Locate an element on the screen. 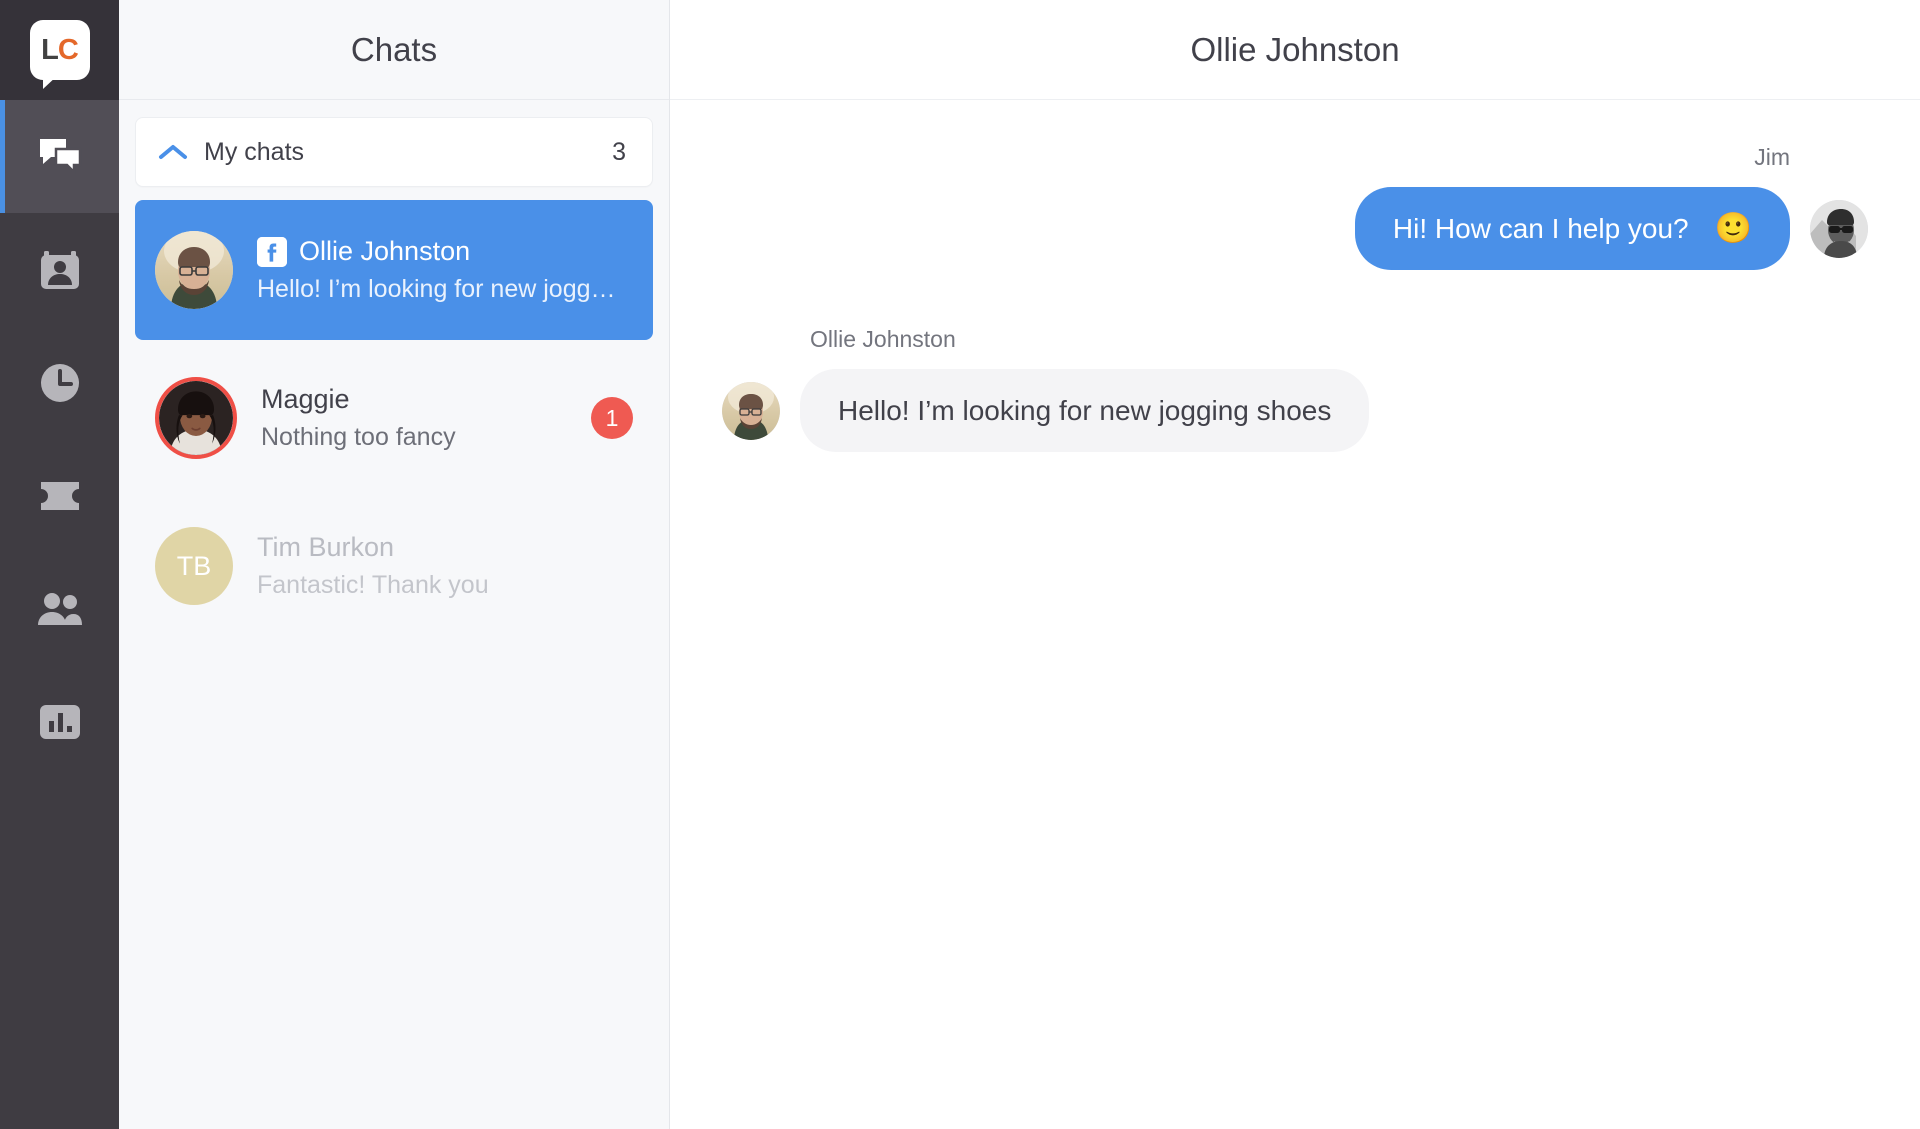  ticket-icon is located at coordinates (60, 496).